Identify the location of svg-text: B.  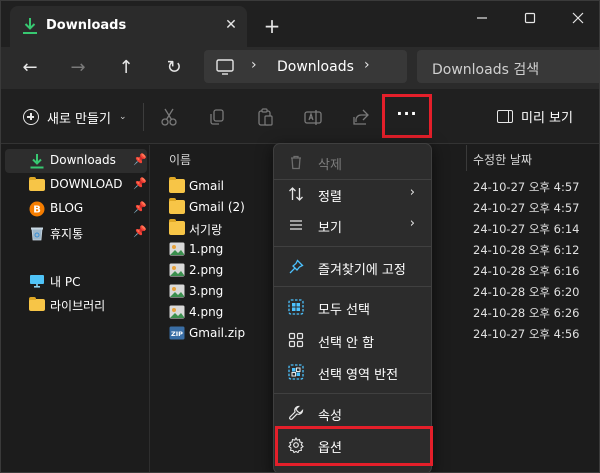
(37, 210).